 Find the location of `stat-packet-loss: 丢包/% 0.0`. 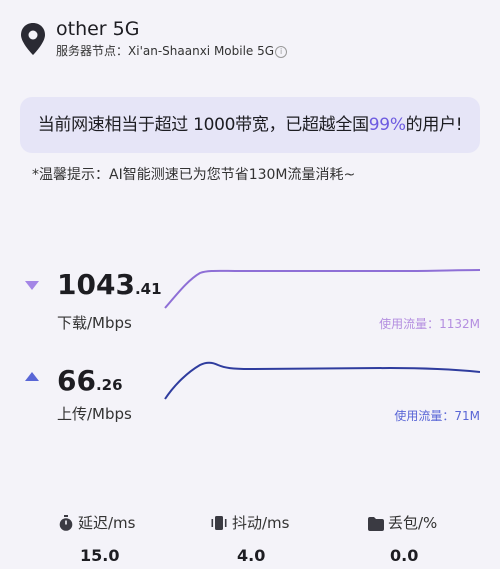

stat-packet-loss: 丢包/% 0.0 is located at coordinates (434, 538).